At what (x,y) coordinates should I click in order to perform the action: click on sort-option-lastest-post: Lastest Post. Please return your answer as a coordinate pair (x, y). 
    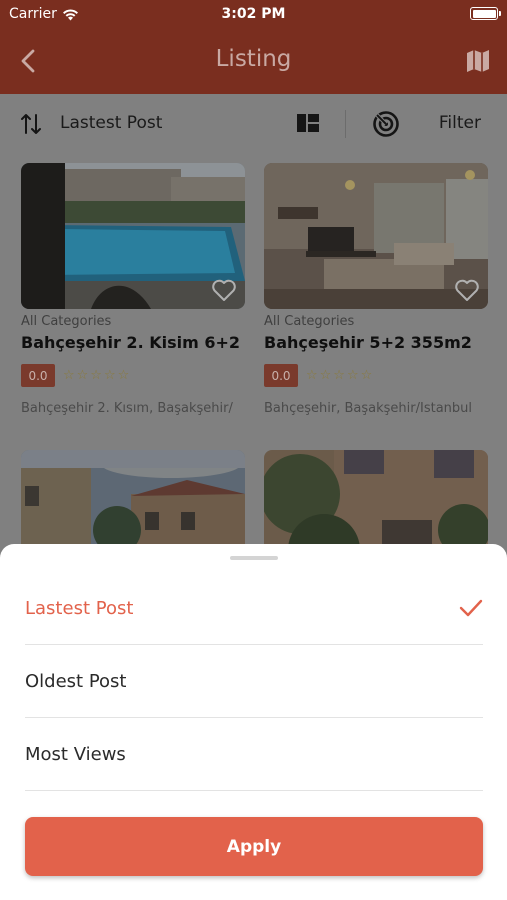
    Looking at the image, I should click on (254, 608).